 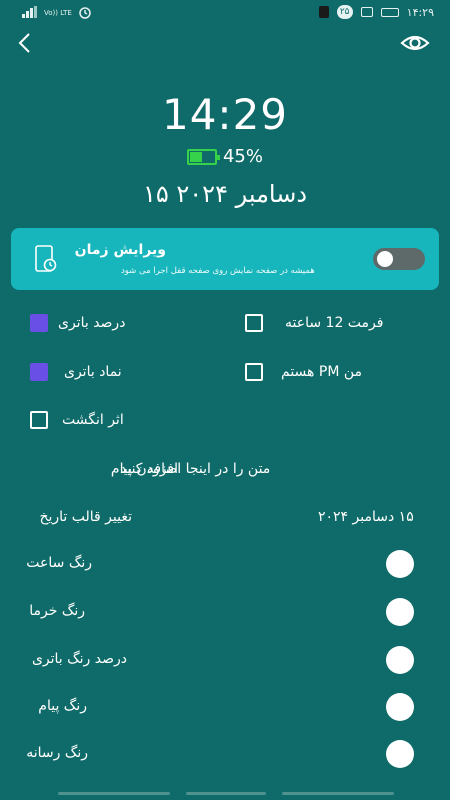 What do you see at coordinates (93, 420) in the screenshot?
I see `fingerprint-label: اثر انگشت` at bounding box center [93, 420].